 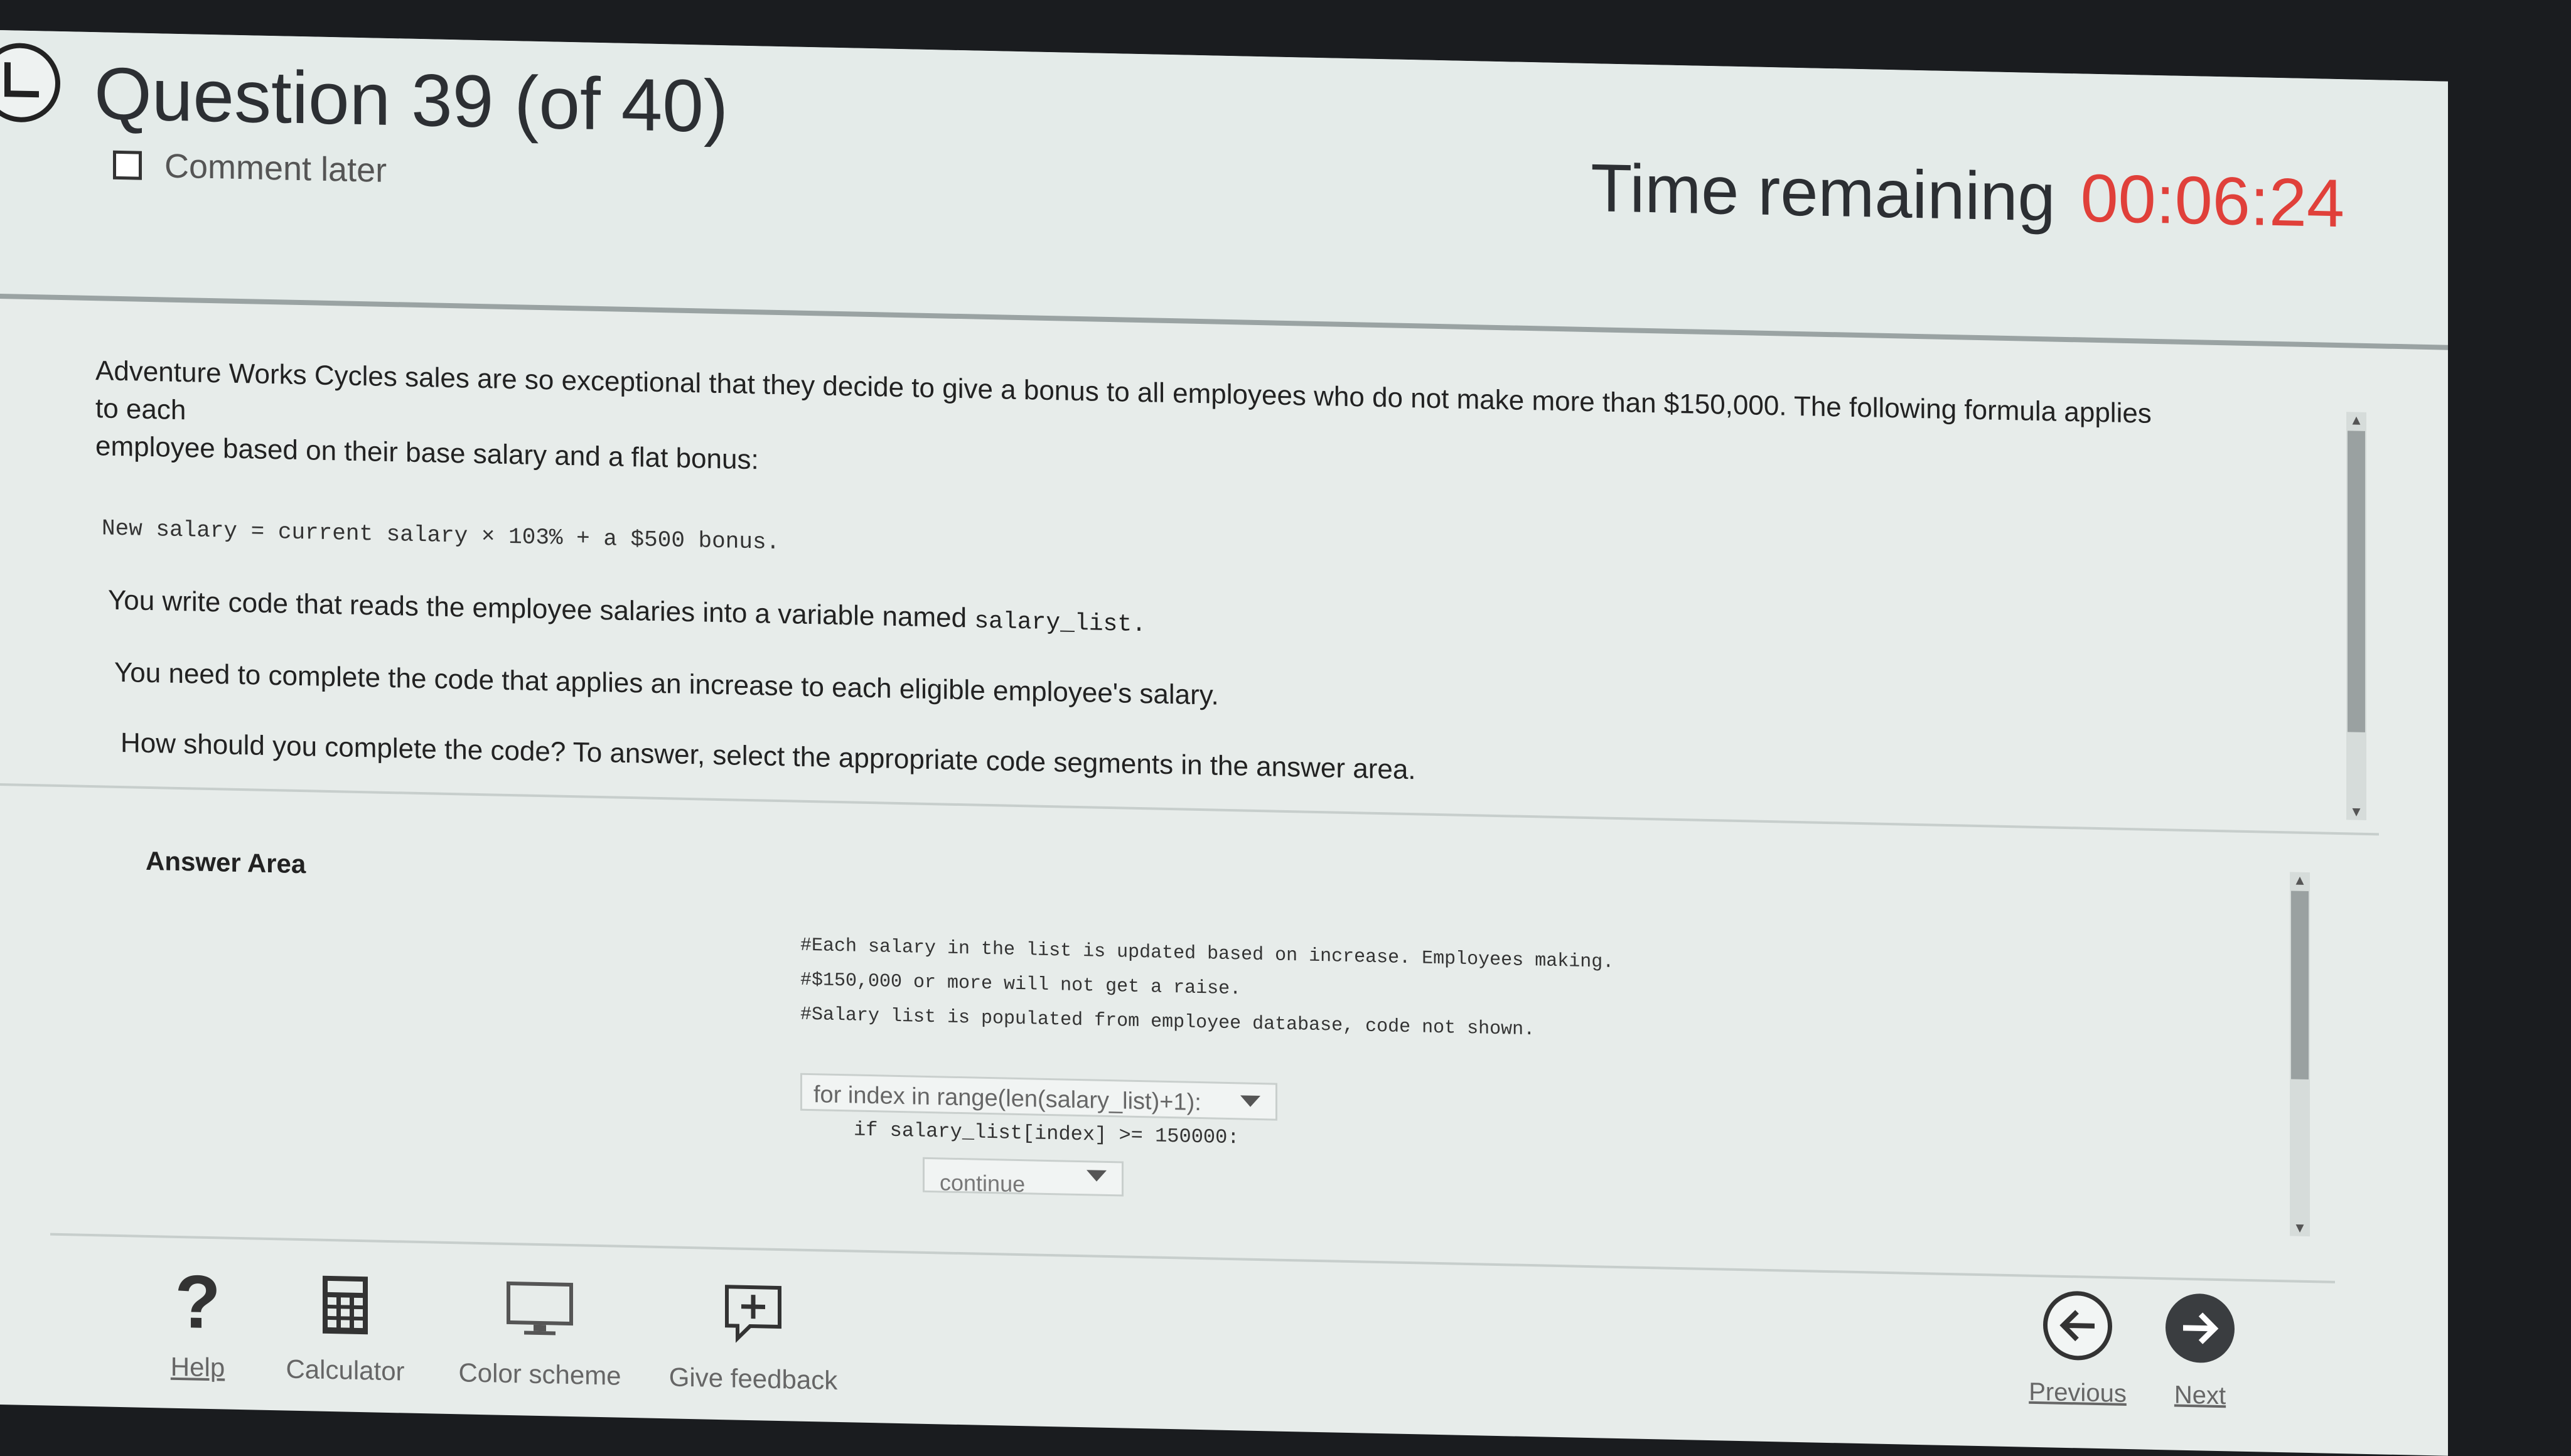 I want to click on question-title: Question 39 (of 40), so click(x=411, y=100).